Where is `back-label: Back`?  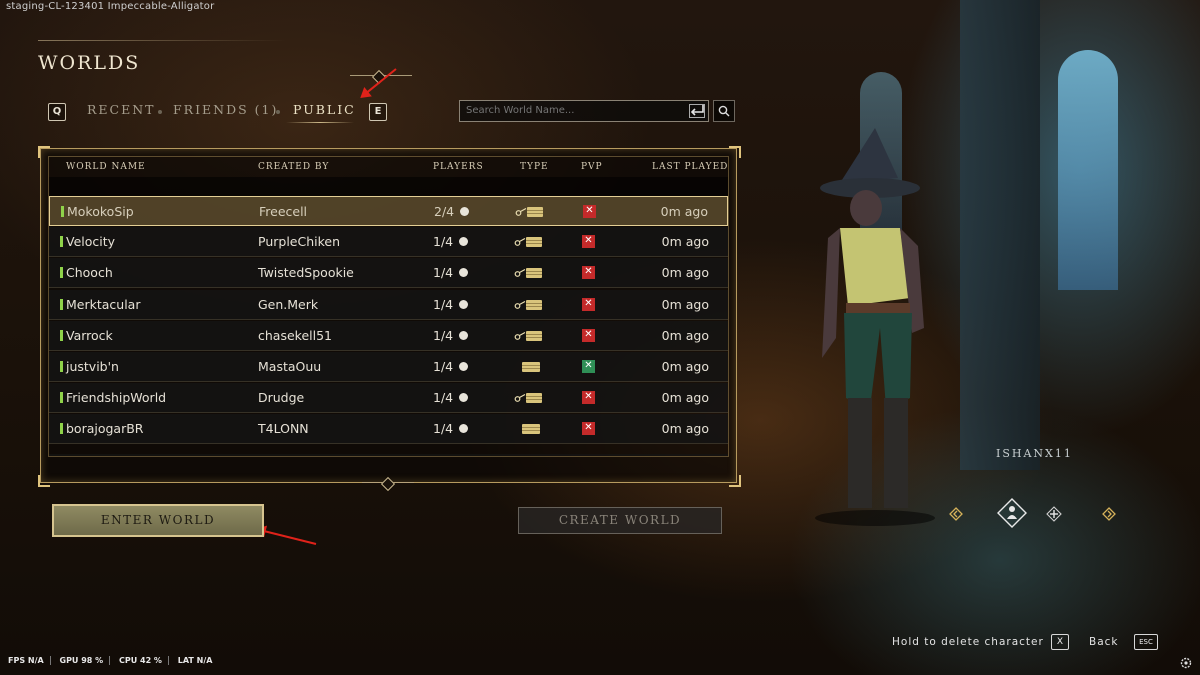
back-label: Back is located at coordinates (1104, 642).